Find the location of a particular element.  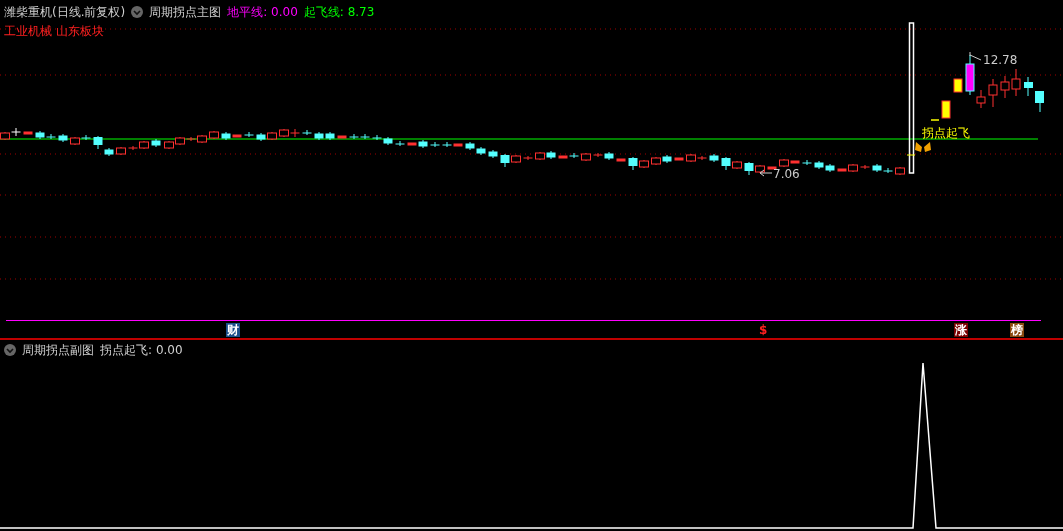

legend-item: 拐点起飞: 0.00 is located at coordinates (141, 350).